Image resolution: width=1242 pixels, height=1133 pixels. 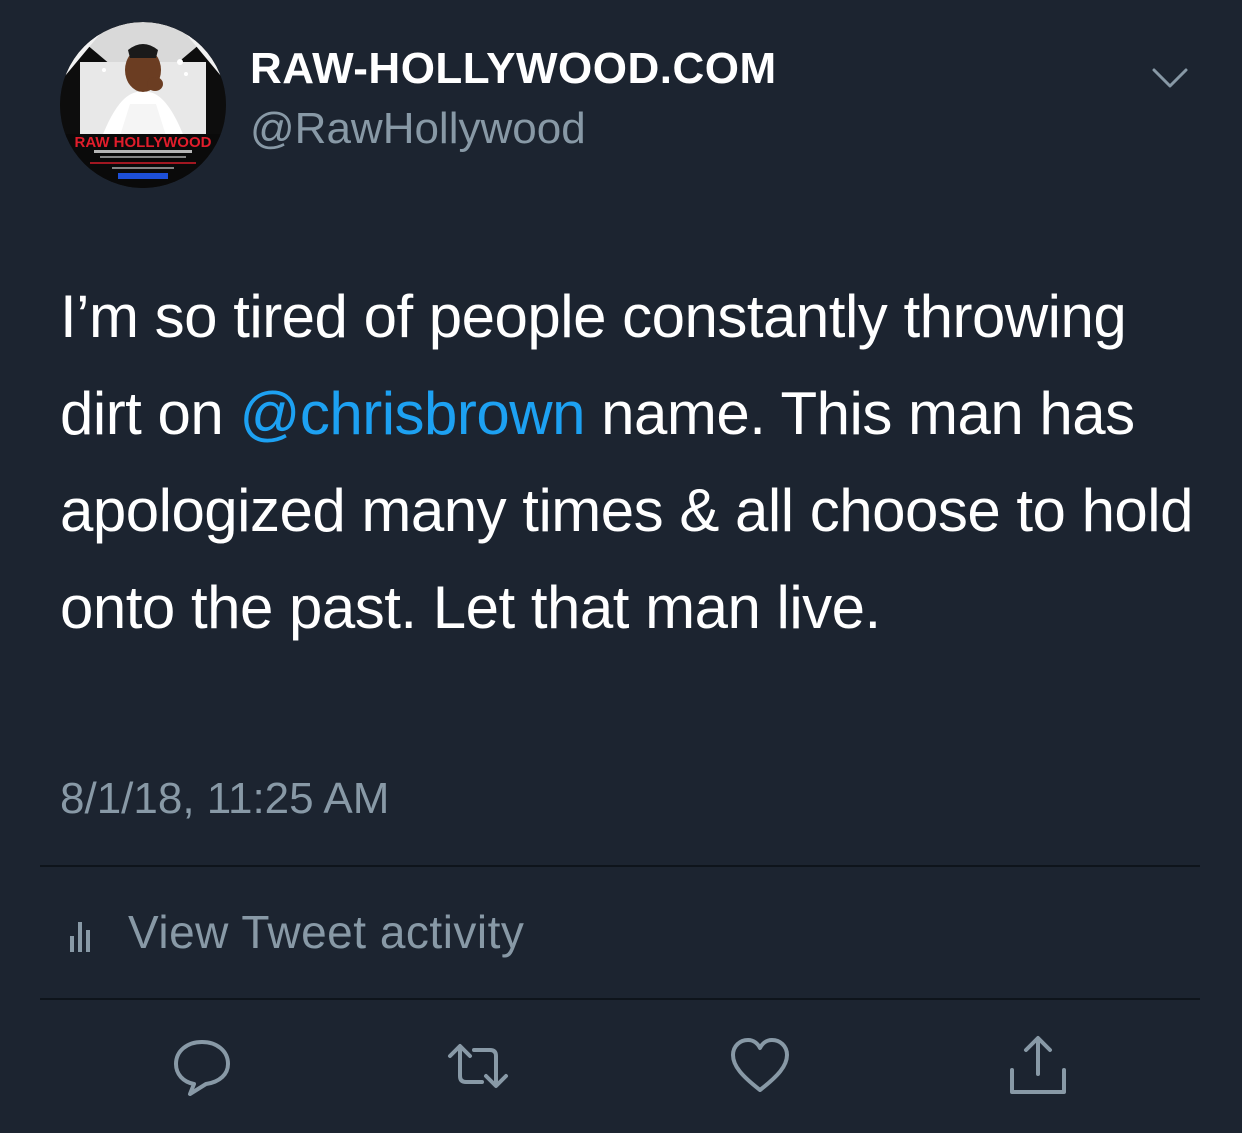 I want to click on retweet-button, so click(x=478, y=1066).